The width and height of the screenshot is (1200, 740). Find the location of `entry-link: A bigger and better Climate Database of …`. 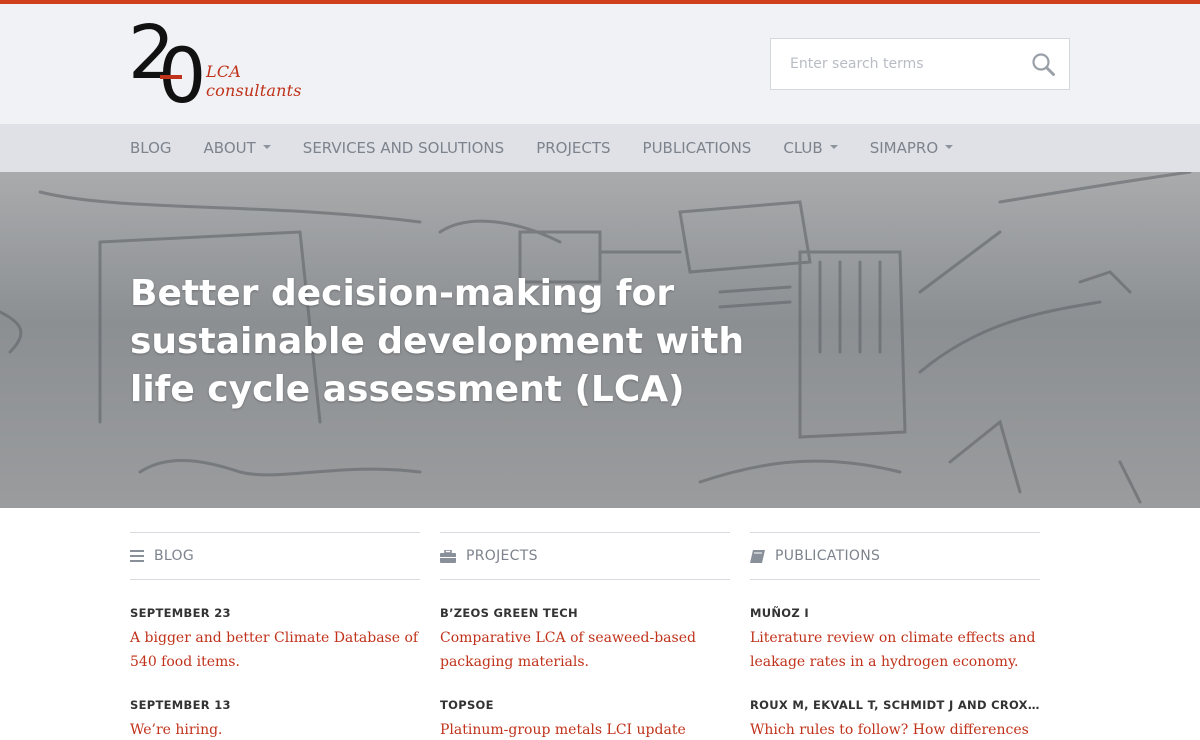

entry-link: A bigger and better Climate Database of … is located at coordinates (275, 650).